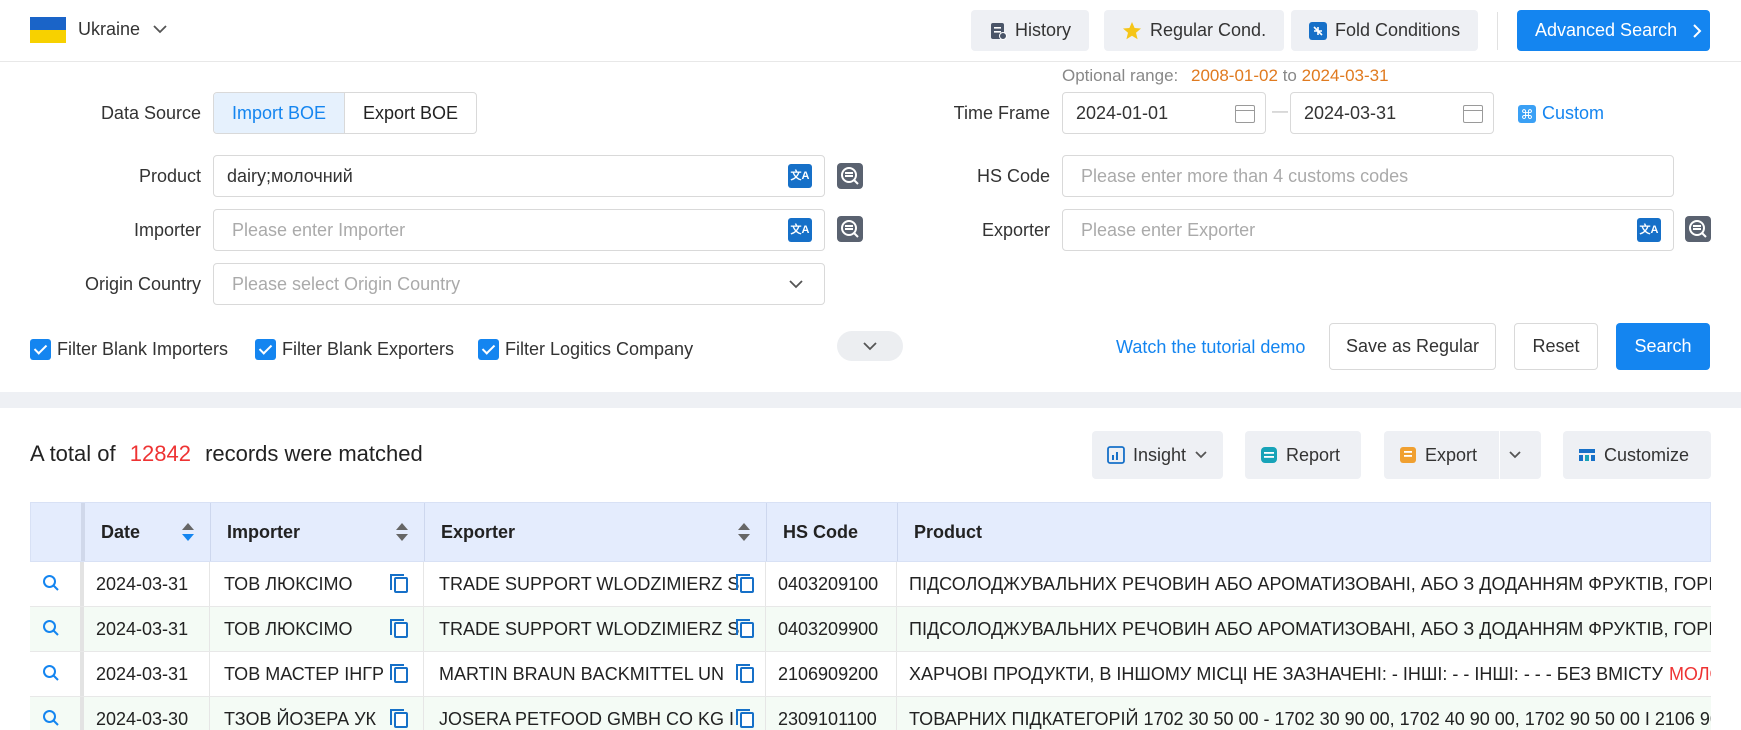 The height and width of the screenshot is (730, 1741). I want to click on search-button: Search, so click(1663, 346).